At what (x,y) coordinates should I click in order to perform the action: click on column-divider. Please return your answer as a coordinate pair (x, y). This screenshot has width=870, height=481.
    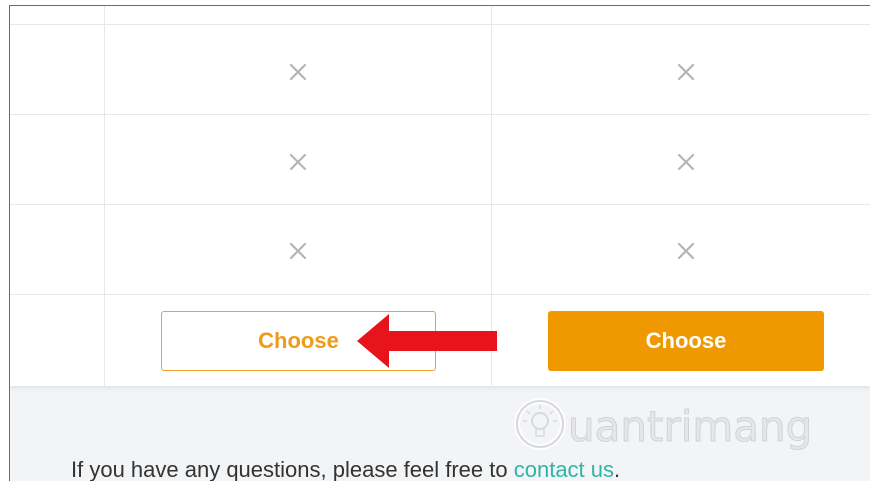
    Looking at the image, I should click on (104, 196).